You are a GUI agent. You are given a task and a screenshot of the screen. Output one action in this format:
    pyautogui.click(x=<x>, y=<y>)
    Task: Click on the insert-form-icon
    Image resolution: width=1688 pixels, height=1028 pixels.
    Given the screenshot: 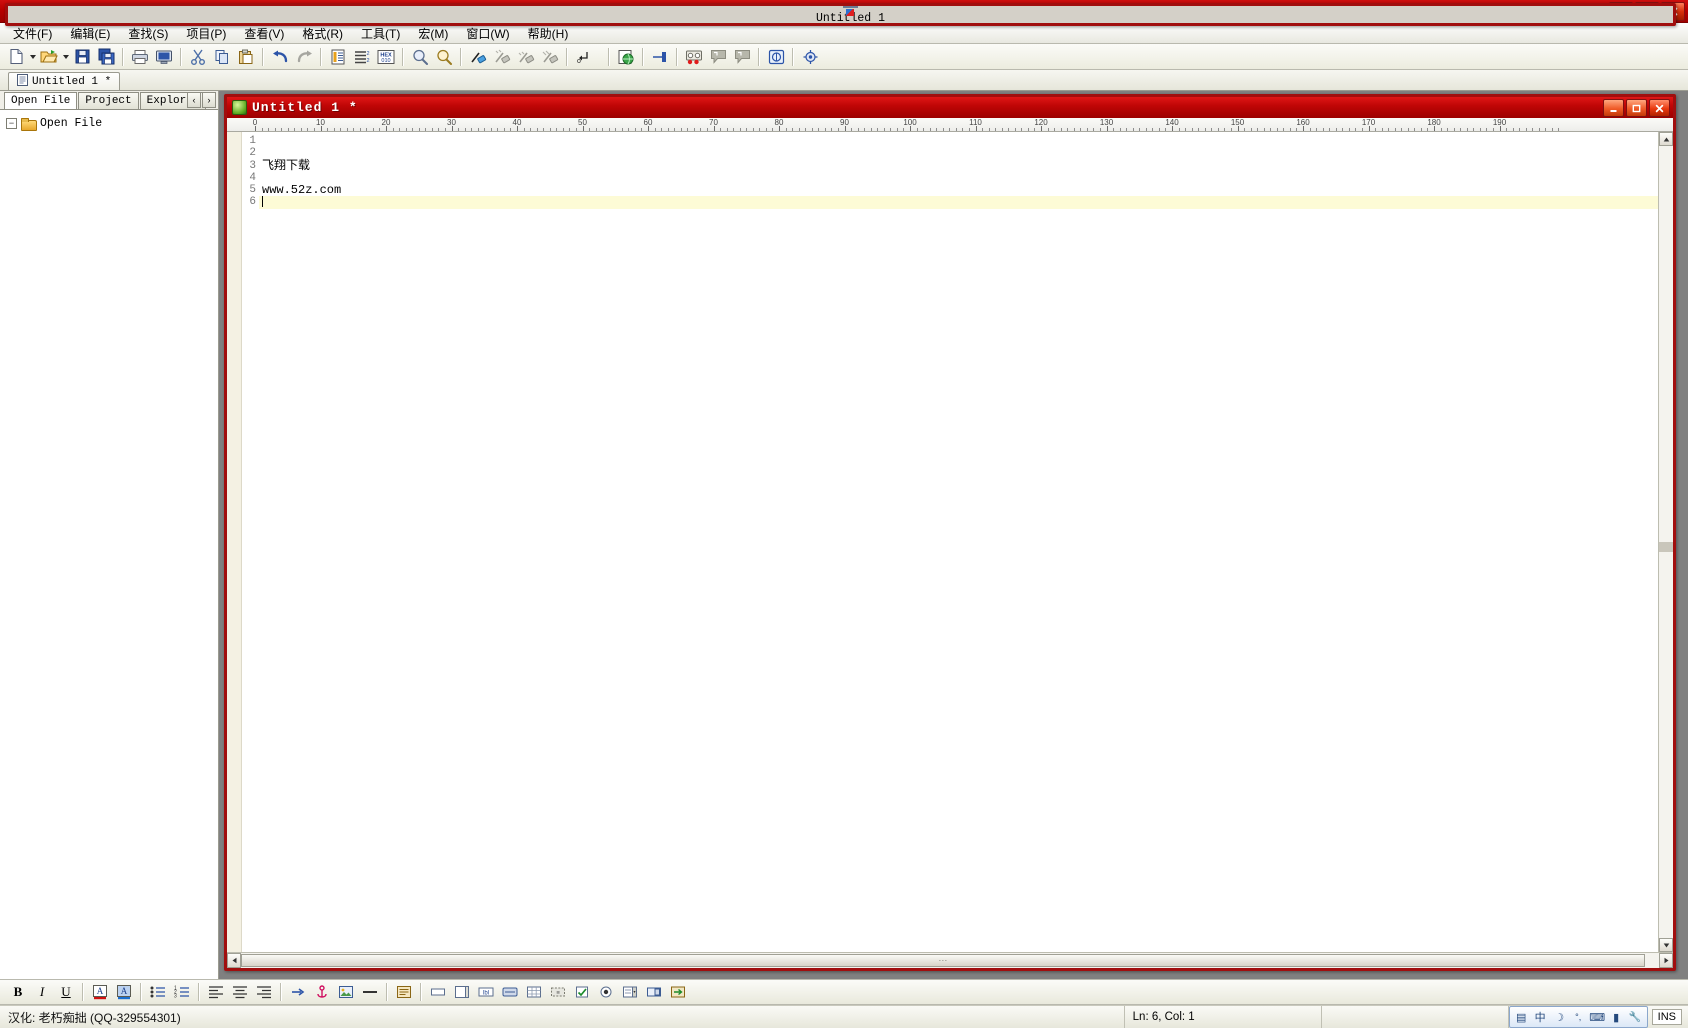 What is the action you would take?
    pyautogui.click(x=404, y=992)
    